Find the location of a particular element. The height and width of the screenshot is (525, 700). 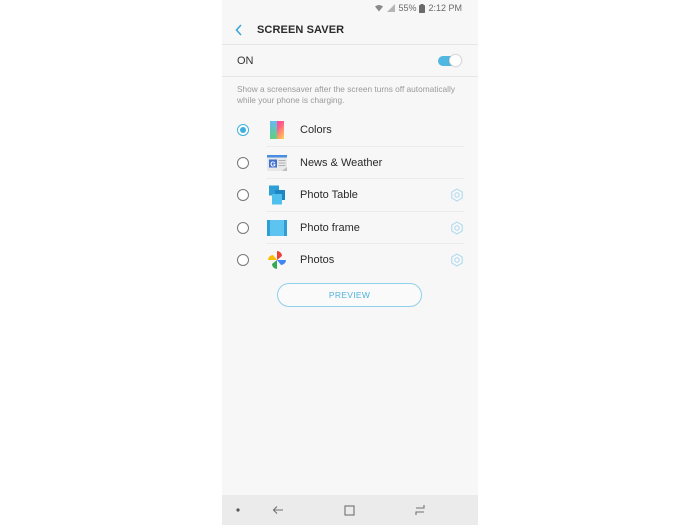

option-colors: Colors is located at coordinates (350, 130).